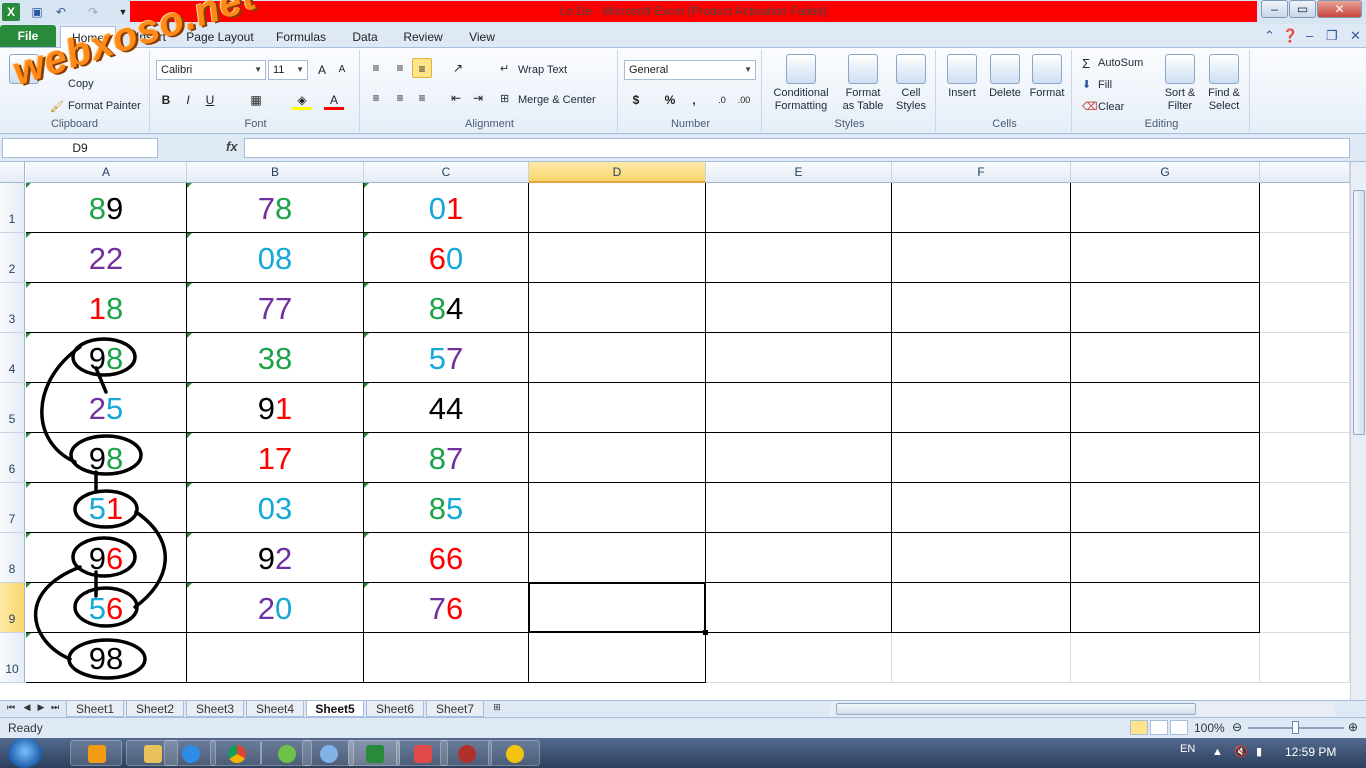 Image resolution: width=1366 pixels, height=768 pixels. What do you see at coordinates (670, 100) in the screenshot?
I see `percent-button: %` at bounding box center [670, 100].